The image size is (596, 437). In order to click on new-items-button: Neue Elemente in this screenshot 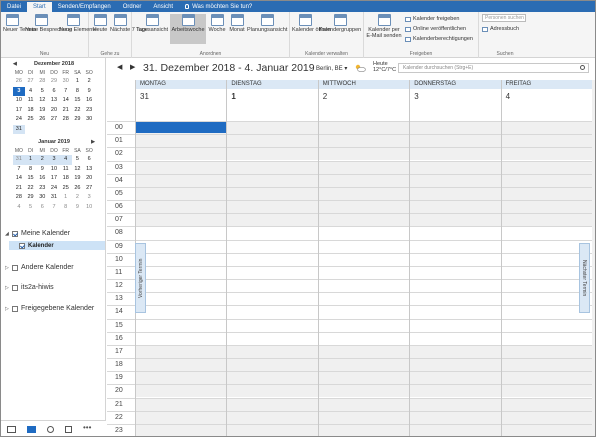, I will do `click(78, 23)`.